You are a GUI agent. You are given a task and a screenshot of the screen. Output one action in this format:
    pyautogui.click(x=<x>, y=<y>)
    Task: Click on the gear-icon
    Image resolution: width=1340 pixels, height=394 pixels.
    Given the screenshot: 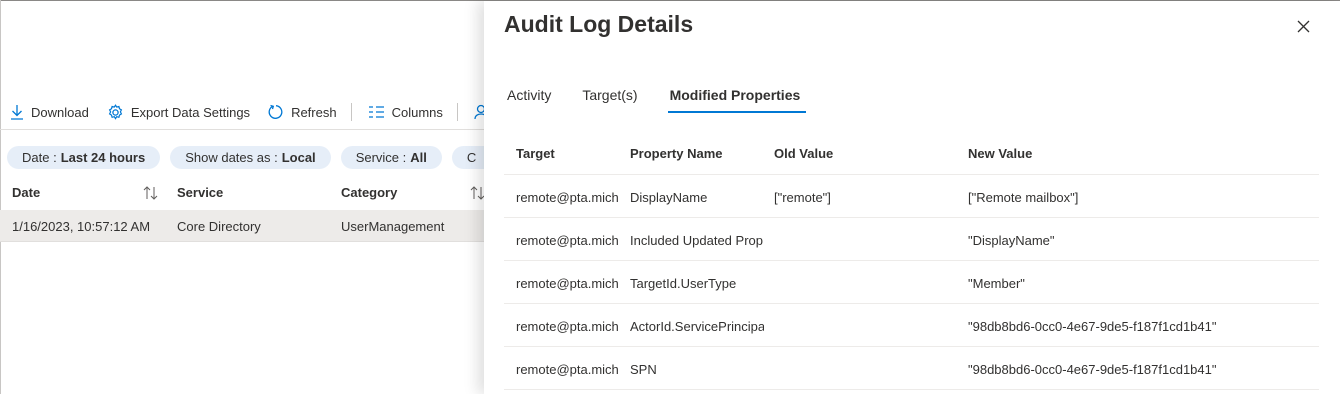 What is the action you would take?
    pyautogui.click(x=115, y=111)
    